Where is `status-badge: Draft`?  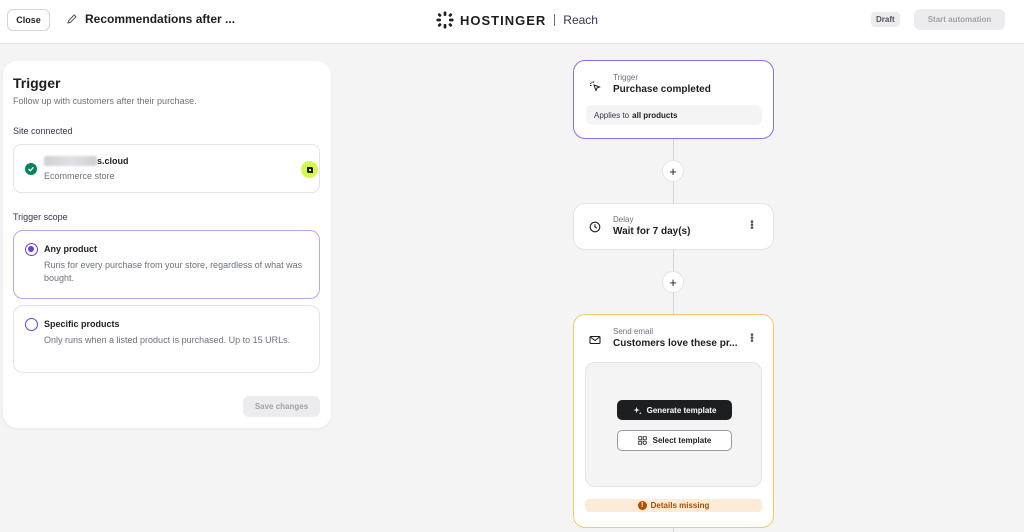 status-badge: Draft is located at coordinates (885, 19).